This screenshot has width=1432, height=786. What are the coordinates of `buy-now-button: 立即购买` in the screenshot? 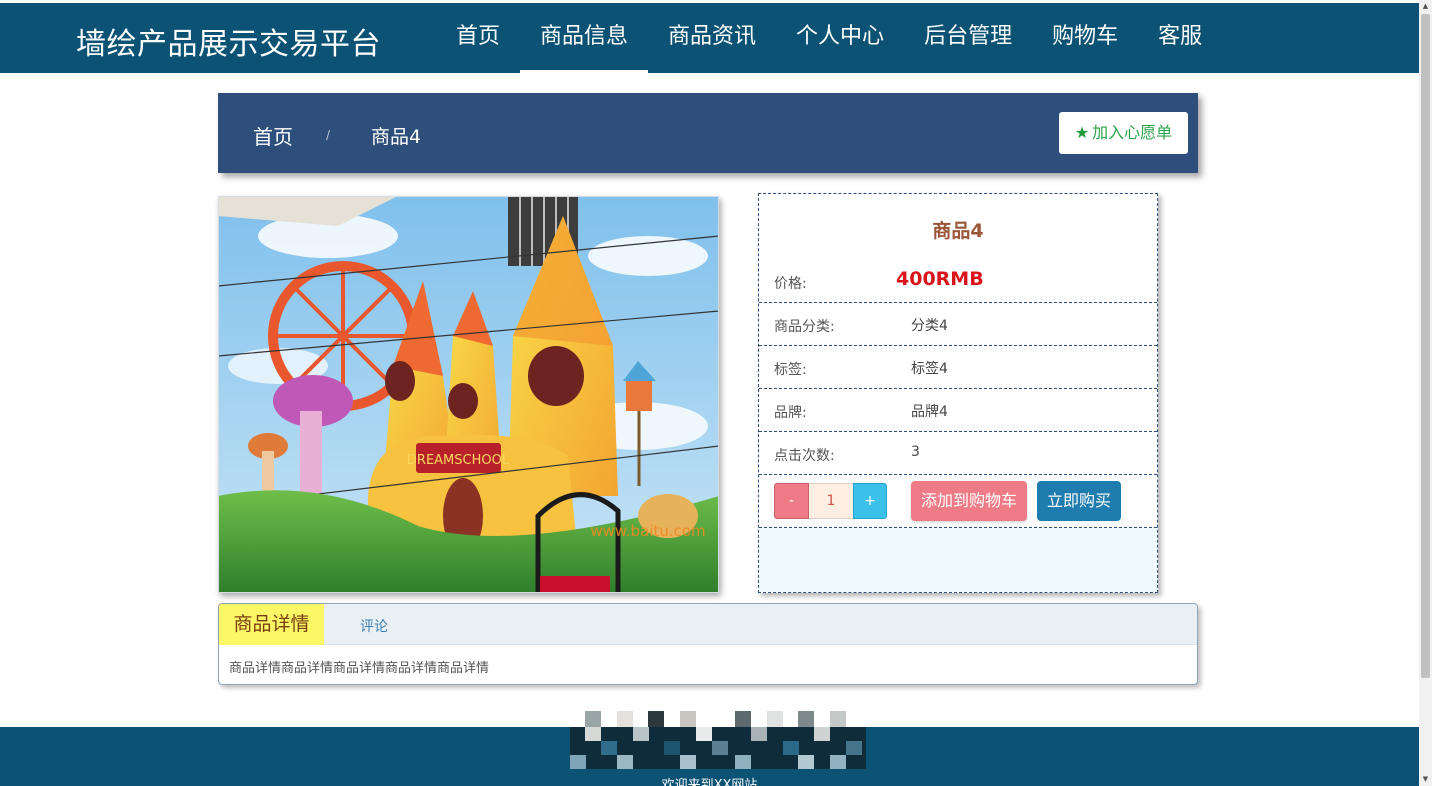 It's located at (1079, 501).